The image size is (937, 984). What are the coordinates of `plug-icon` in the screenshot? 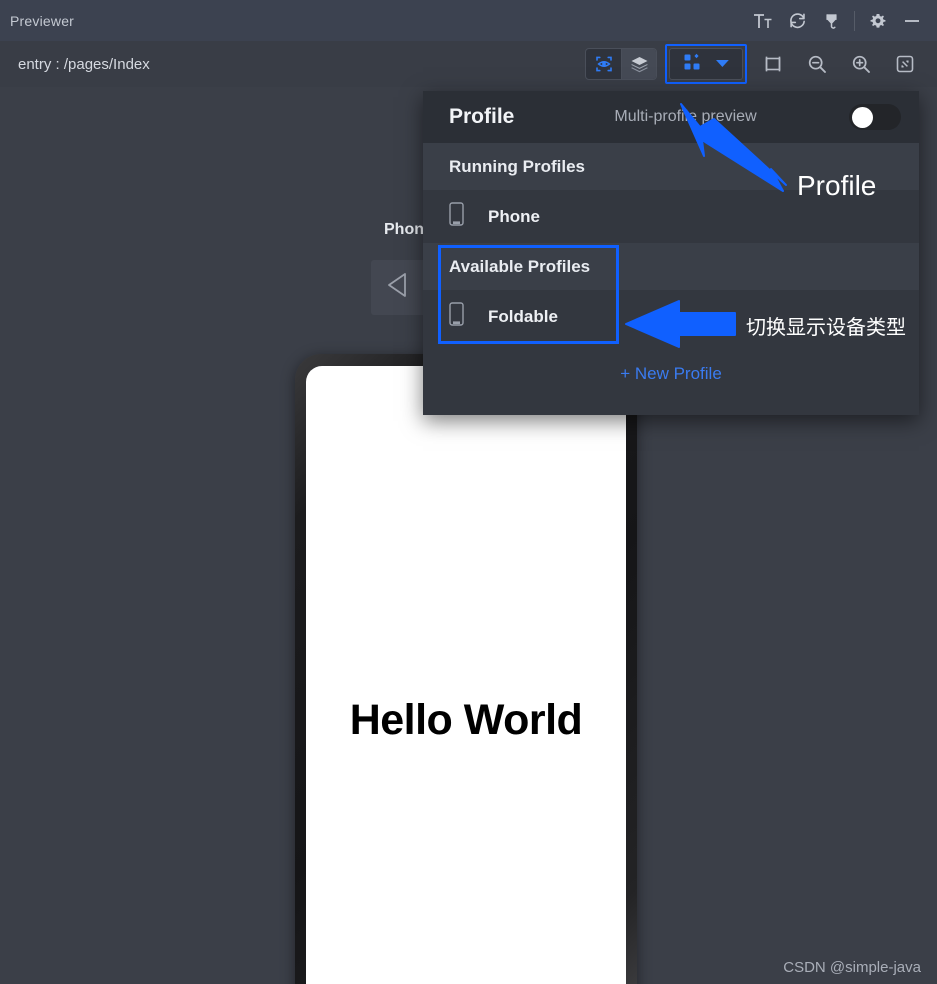 It's located at (831, 21).